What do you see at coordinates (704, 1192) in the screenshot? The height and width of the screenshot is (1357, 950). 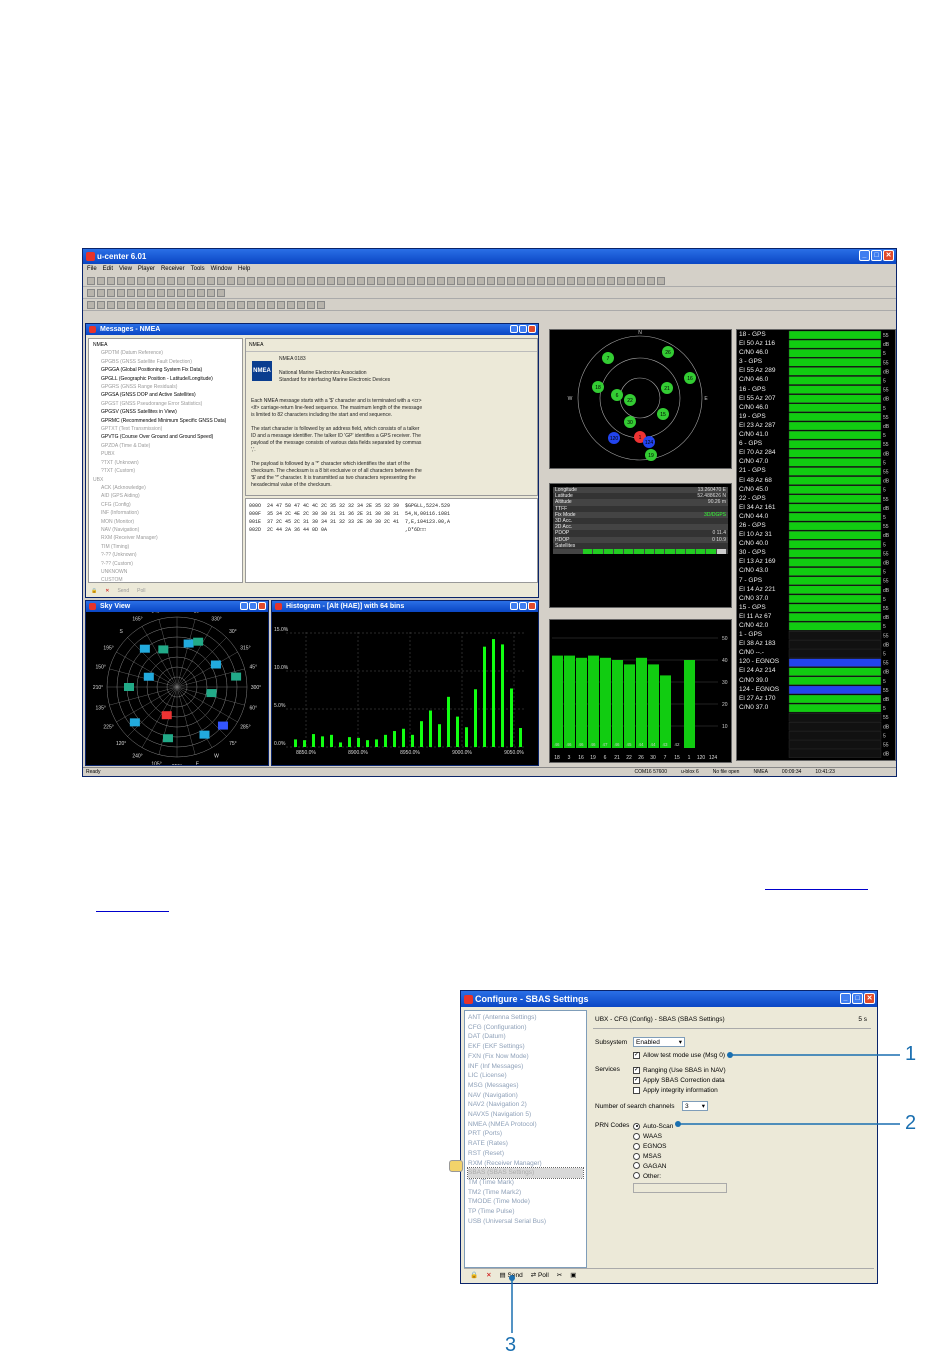 I see `callout-lines` at bounding box center [704, 1192].